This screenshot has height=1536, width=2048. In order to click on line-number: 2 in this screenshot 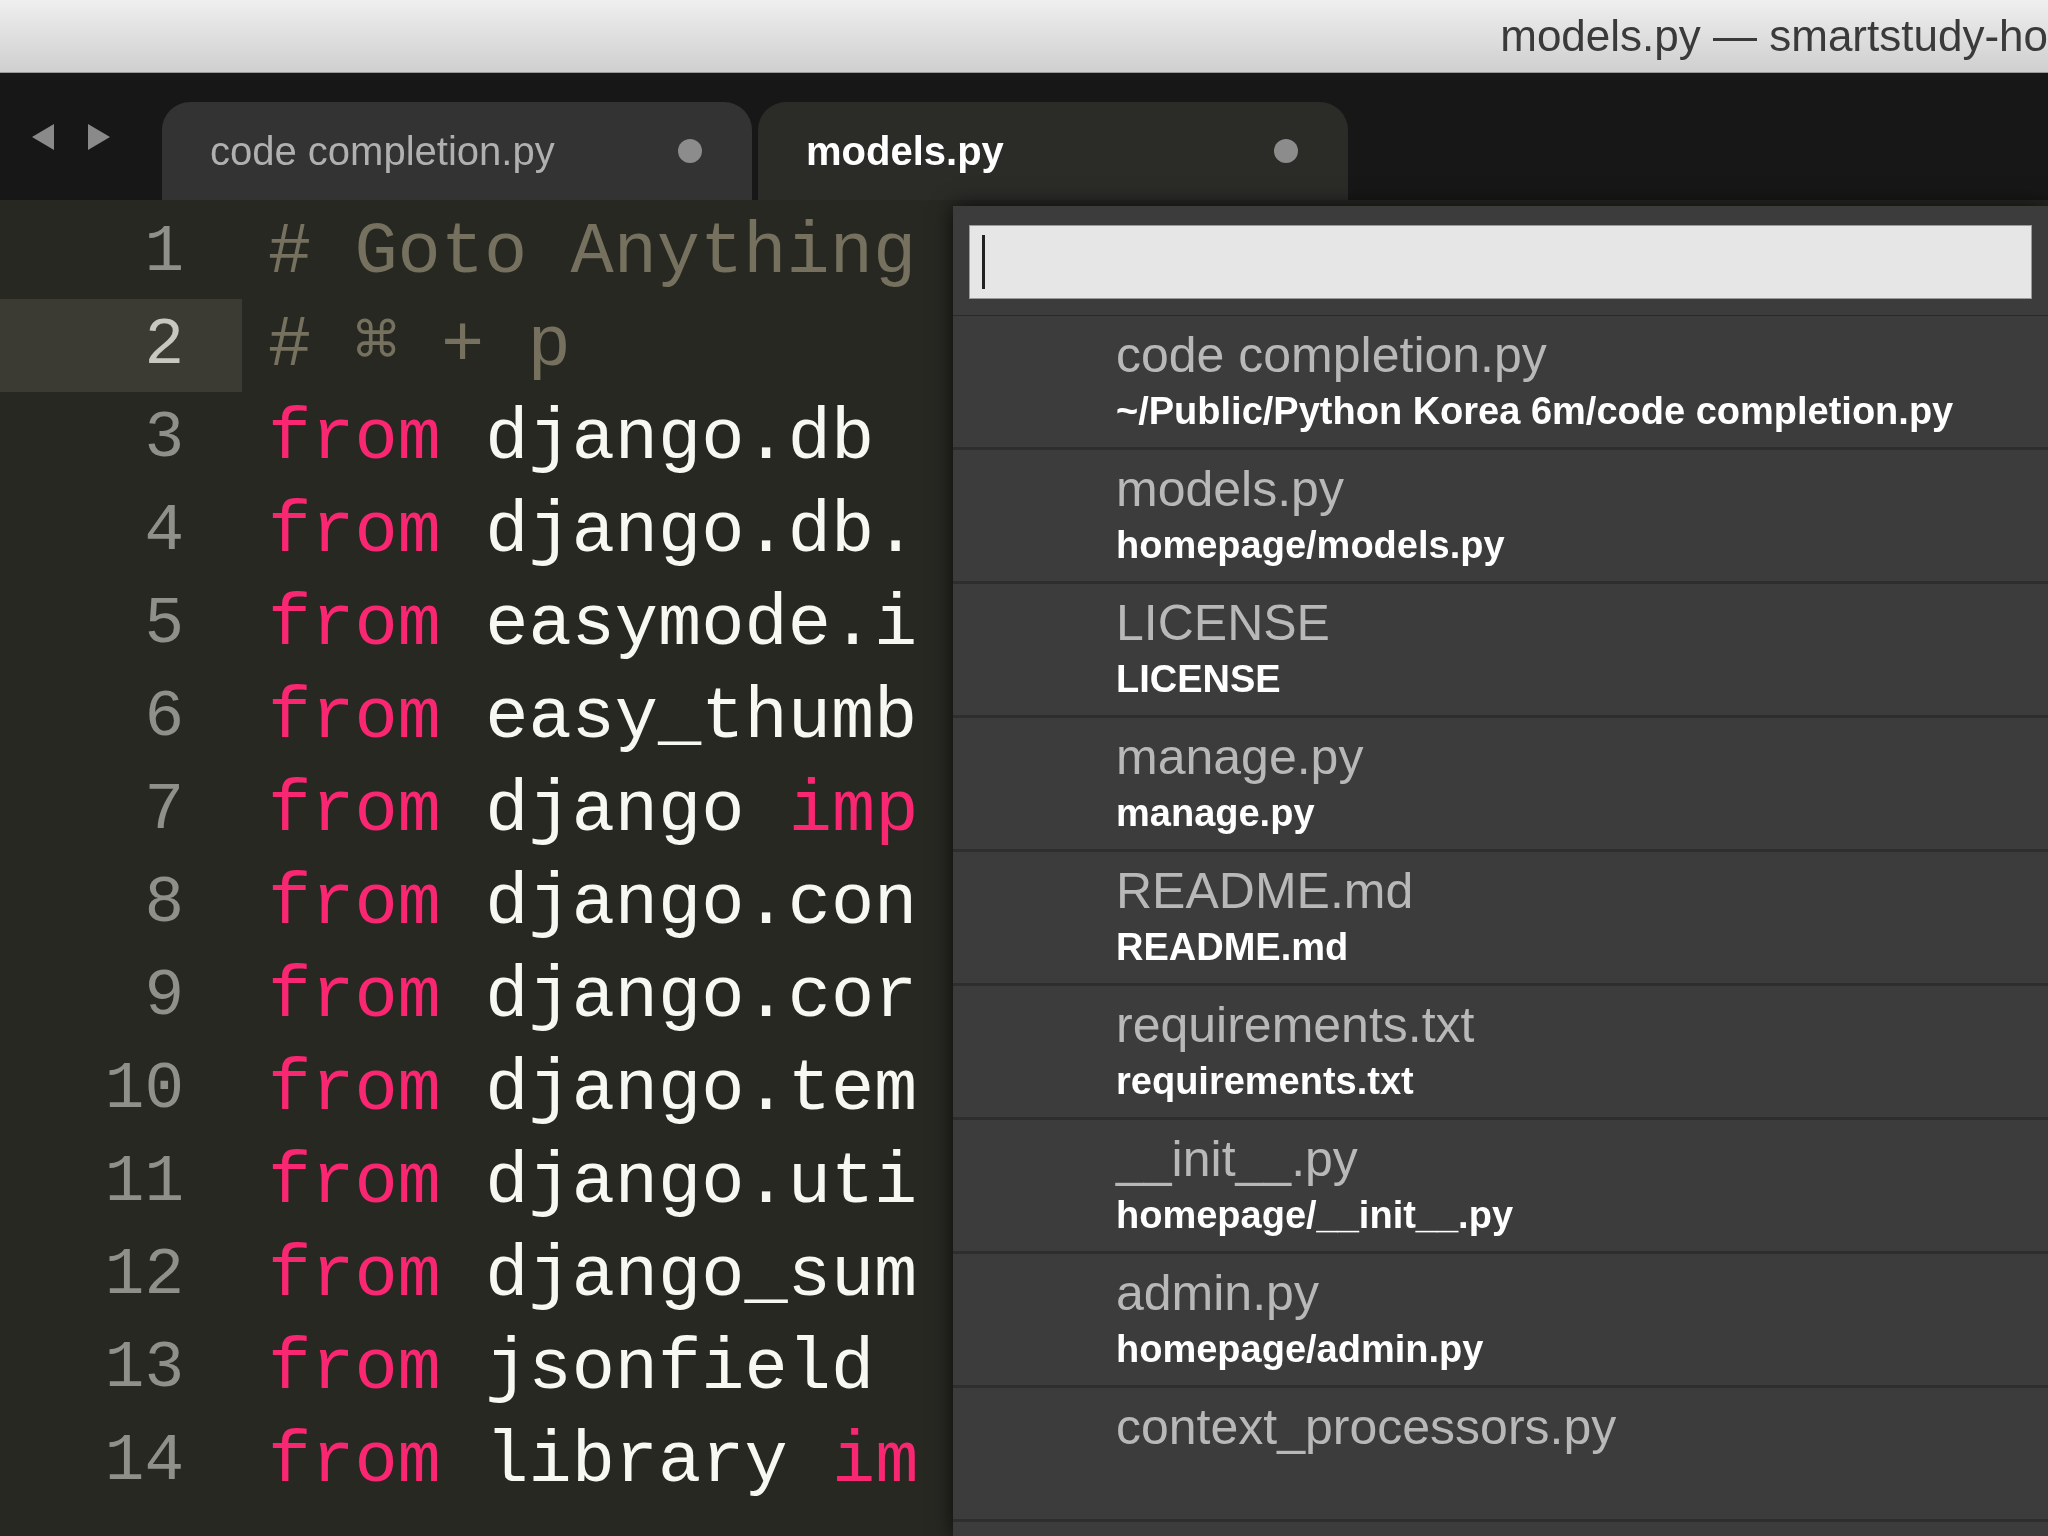, I will do `click(121, 345)`.